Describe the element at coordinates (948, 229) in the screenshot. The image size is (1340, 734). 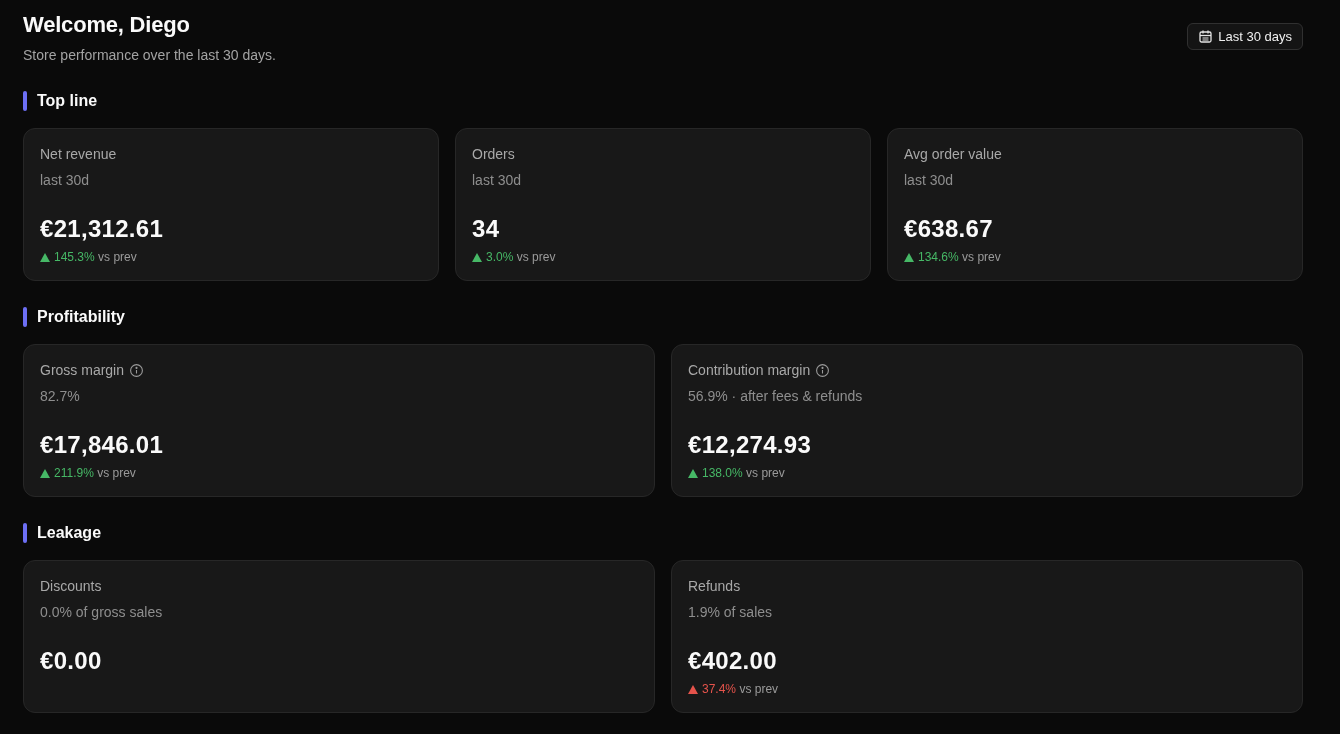
I see `metric-value: €638.67` at that location.